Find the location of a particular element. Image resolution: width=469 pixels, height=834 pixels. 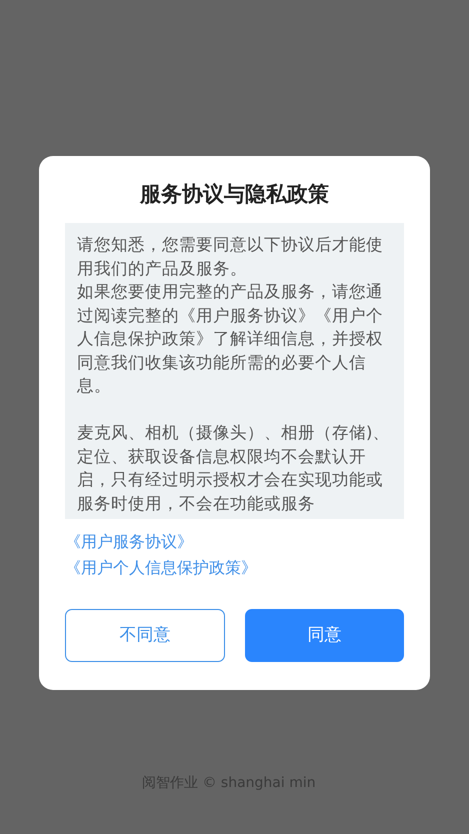

disagree-button: 不同意 is located at coordinates (144, 635).